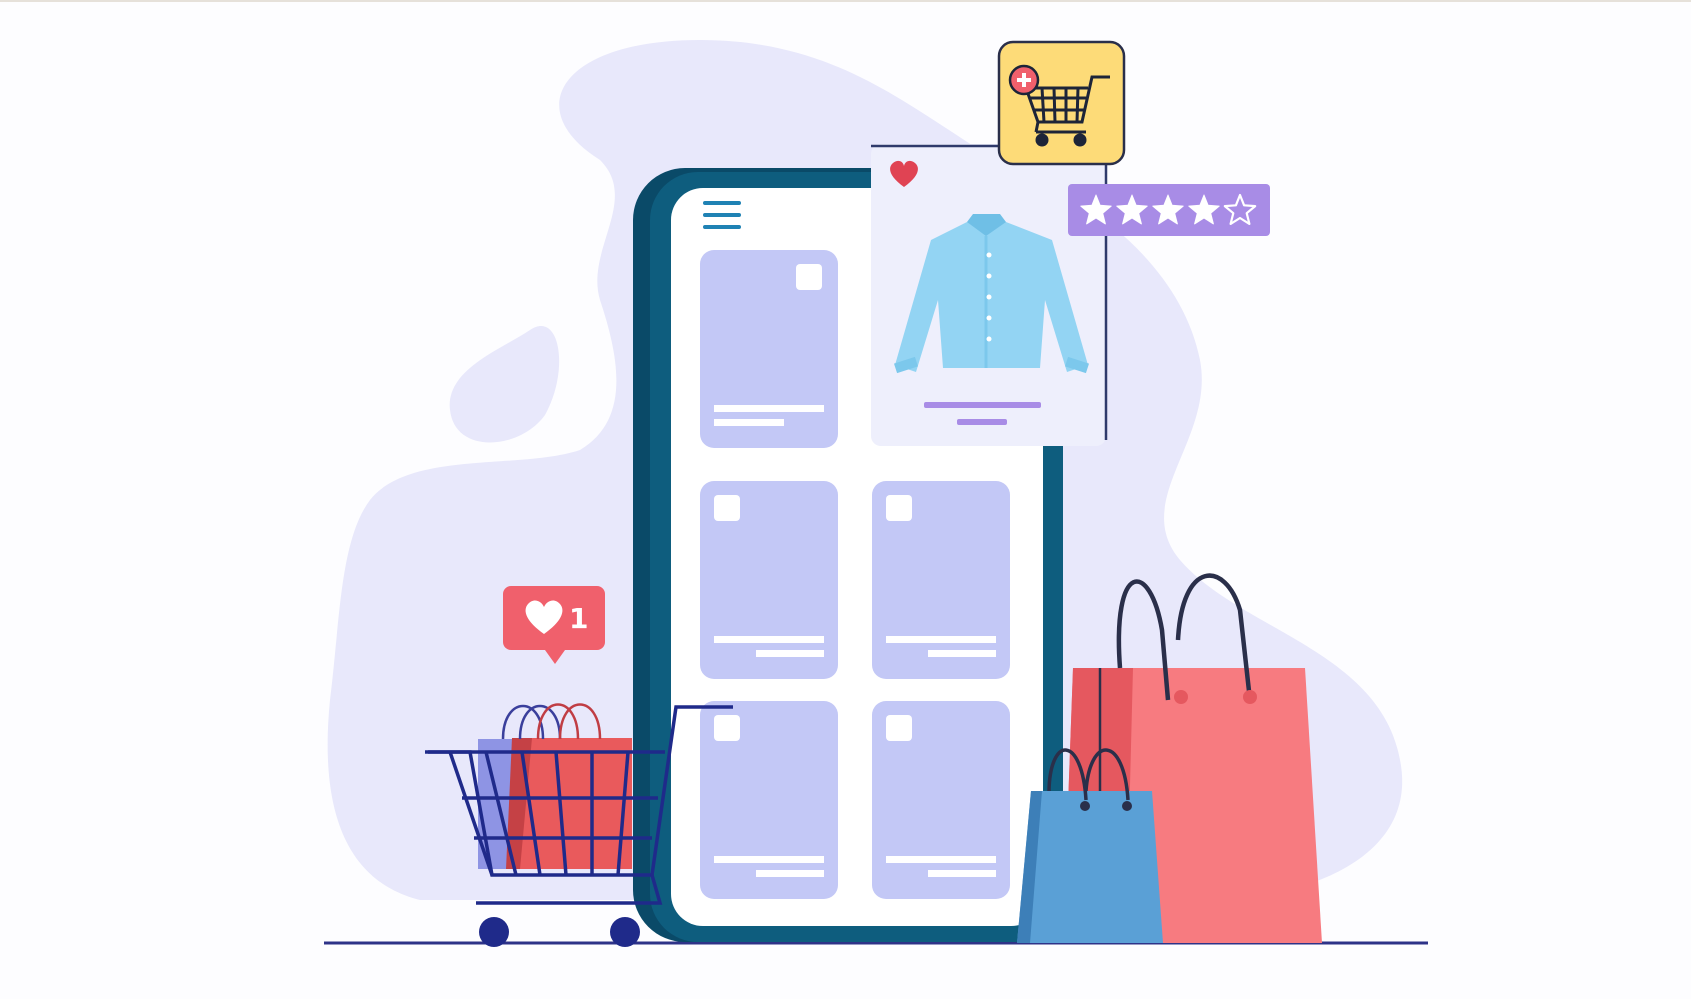  I want to click on add-to-cart-button, so click(1061, 103).